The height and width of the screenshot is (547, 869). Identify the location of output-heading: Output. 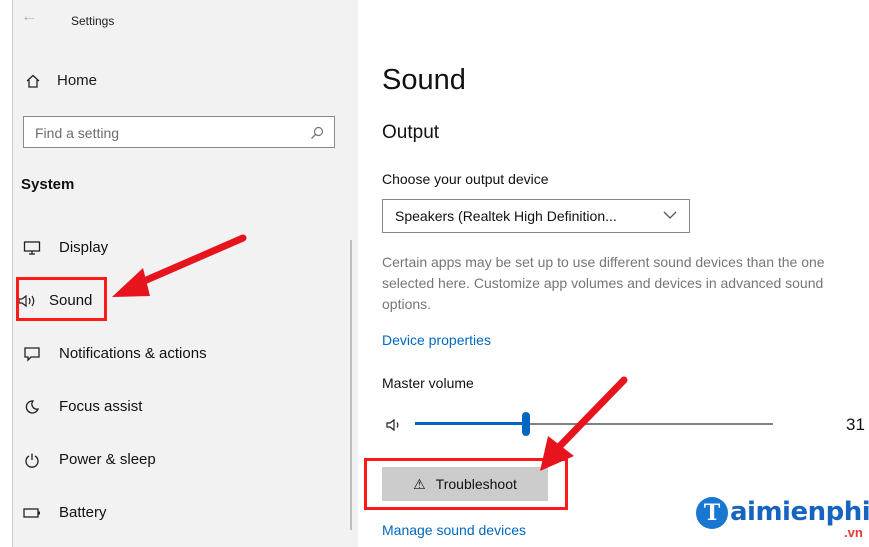
(411, 132).